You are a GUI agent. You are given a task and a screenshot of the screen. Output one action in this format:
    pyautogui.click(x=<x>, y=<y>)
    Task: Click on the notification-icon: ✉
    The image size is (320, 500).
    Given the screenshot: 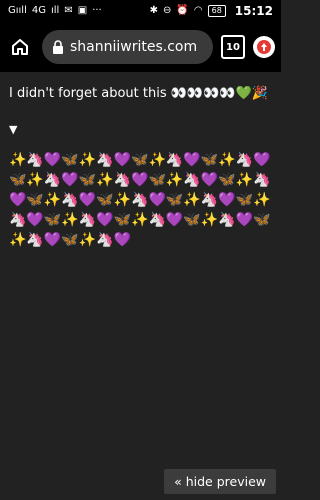 What is the action you would take?
    pyautogui.click(x=68, y=10)
    